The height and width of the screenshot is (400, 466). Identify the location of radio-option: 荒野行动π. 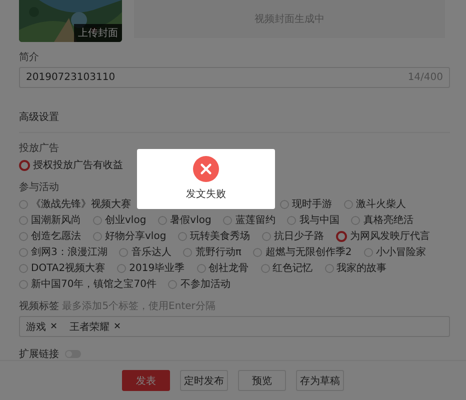
(212, 252).